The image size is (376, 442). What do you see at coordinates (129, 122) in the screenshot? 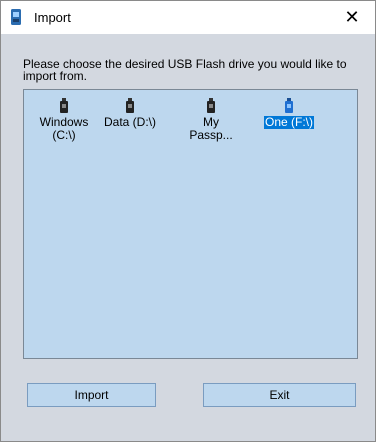
I see `drive-label: Data (D:\)` at bounding box center [129, 122].